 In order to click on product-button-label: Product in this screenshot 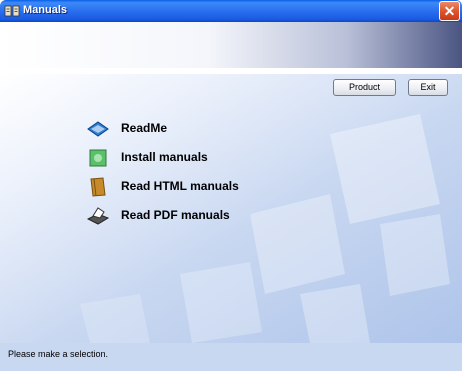, I will do `click(364, 87)`.